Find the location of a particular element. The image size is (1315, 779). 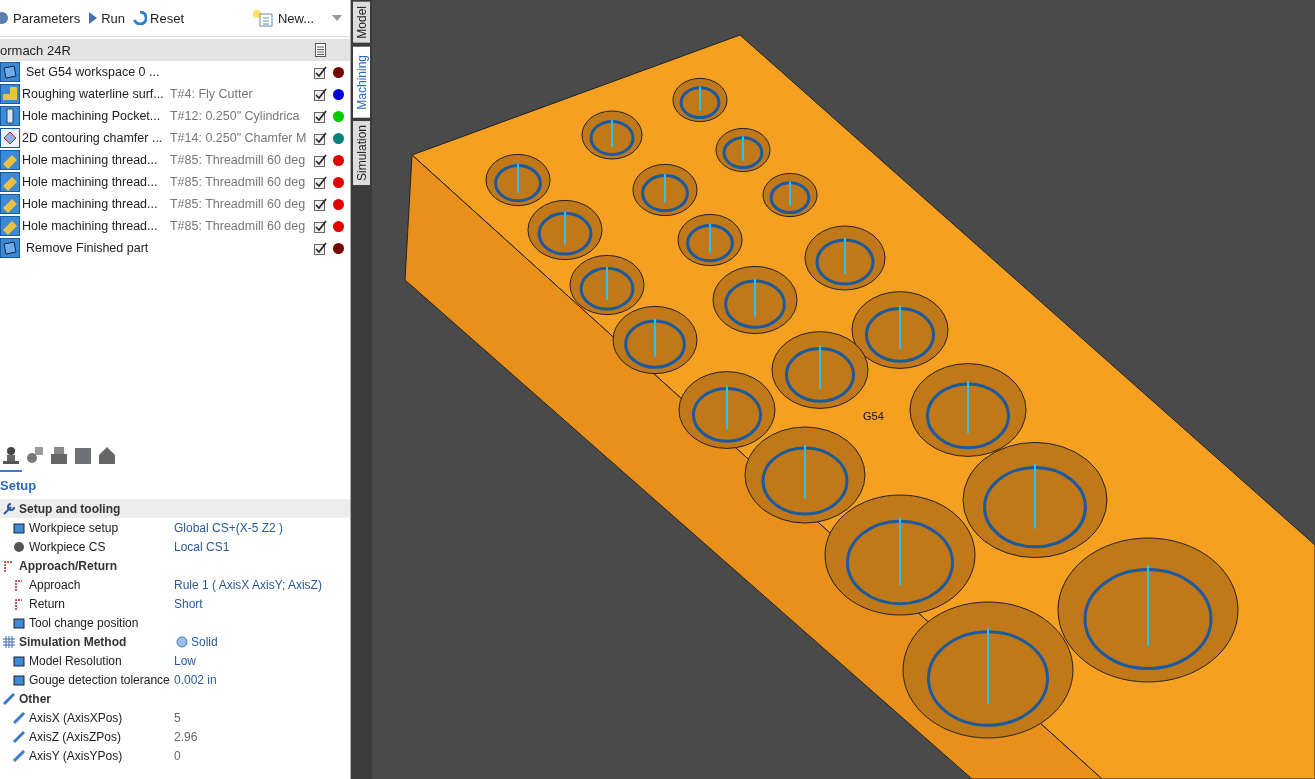

tool-name: T#4: Fly Cutter is located at coordinates (211, 94).